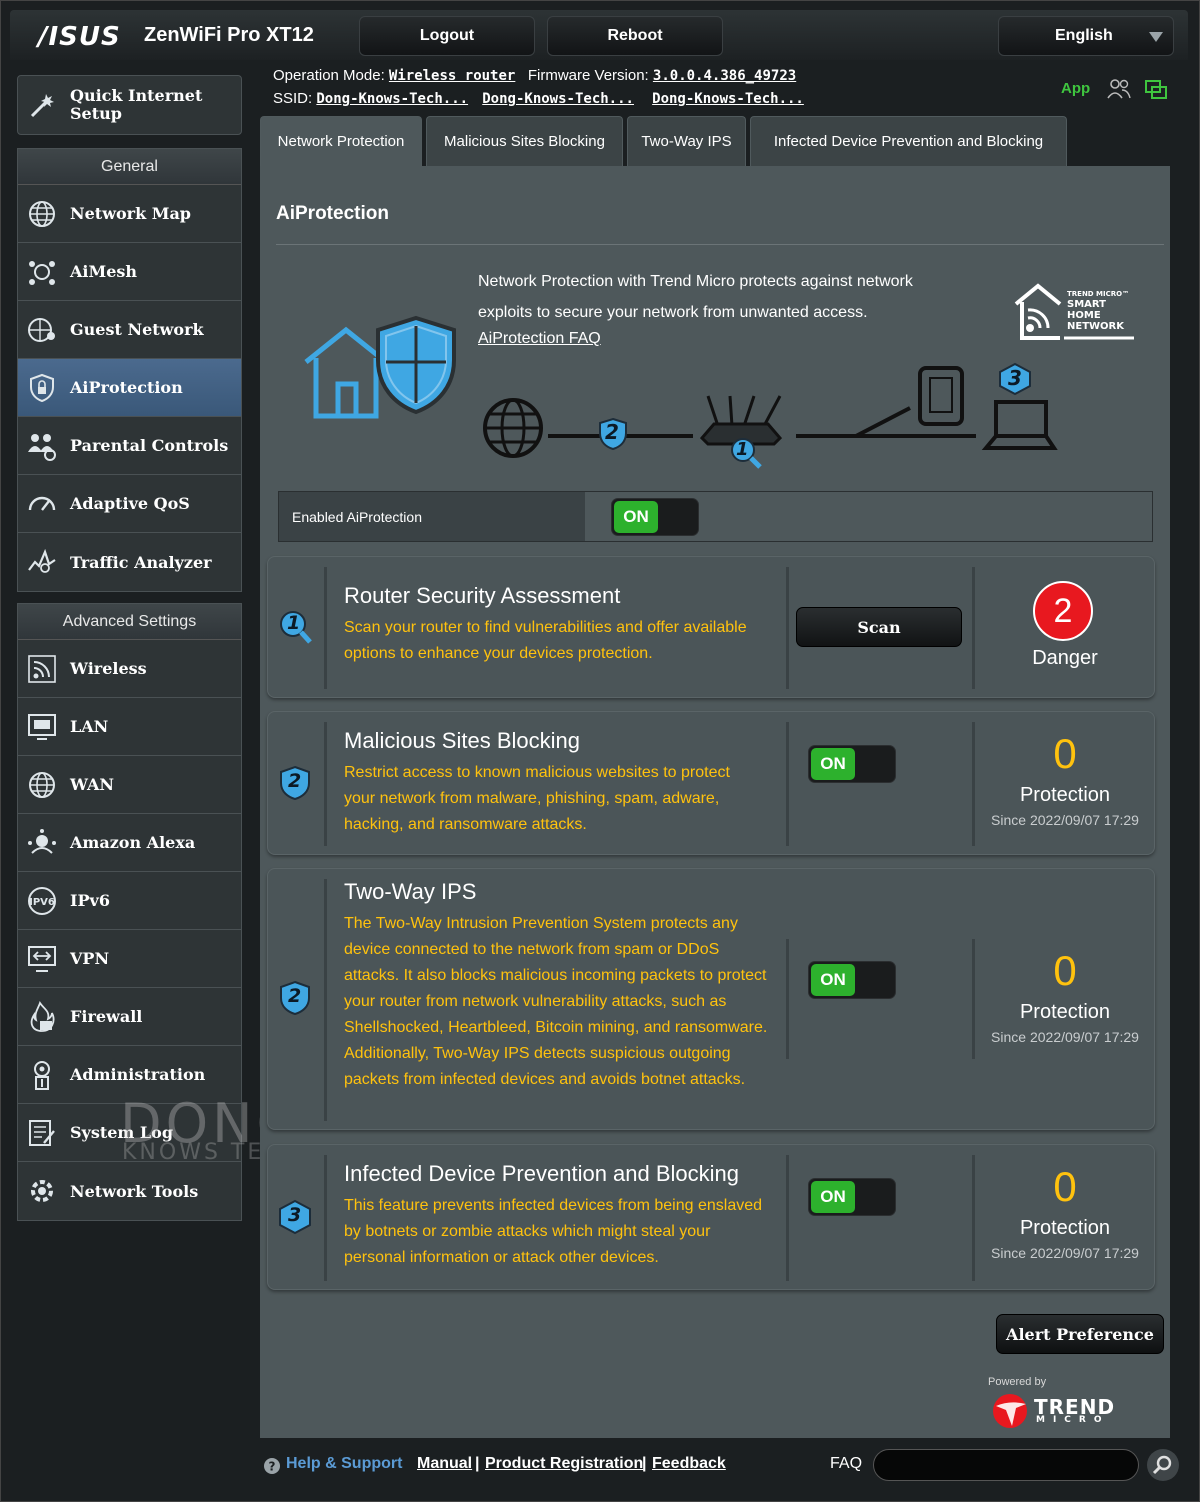 Image resolution: width=1200 pixels, height=1502 pixels. I want to click on sidebar-item-adaptive-qos: Adaptive QoS, so click(129, 504).